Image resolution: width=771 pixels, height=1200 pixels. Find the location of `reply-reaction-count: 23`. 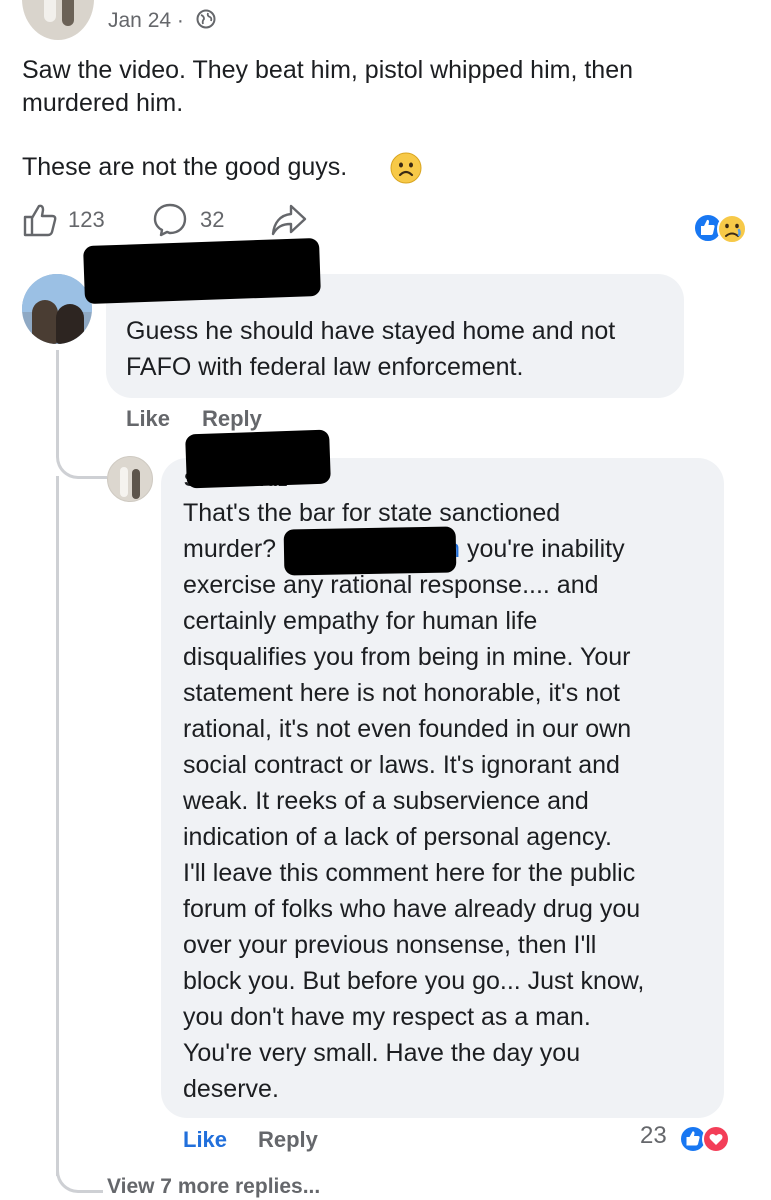

reply-reaction-count: 23 is located at coordinates (653, 1136).